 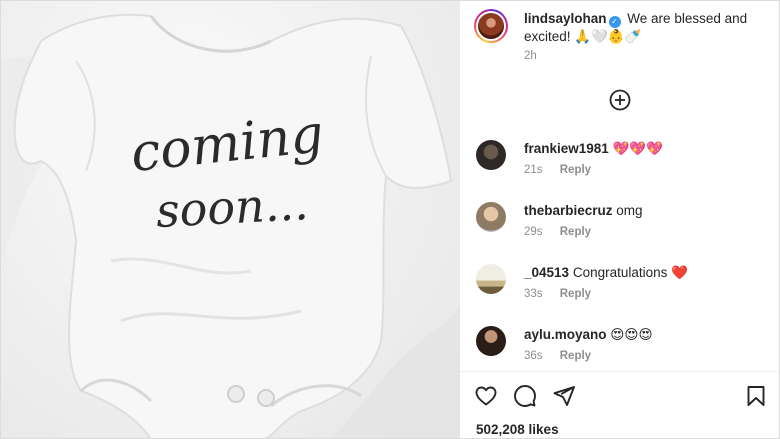 What do you see at coordinates (619, 371) in the screenshot?
I see `divider` at bounding box center [619, 371].